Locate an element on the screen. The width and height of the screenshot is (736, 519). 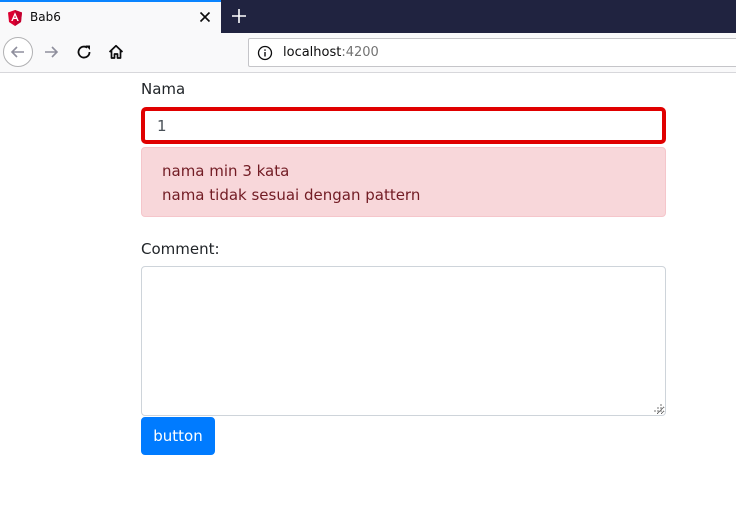
navigation-toolbar: localhost:4200 is located at coordinates (368, 53).